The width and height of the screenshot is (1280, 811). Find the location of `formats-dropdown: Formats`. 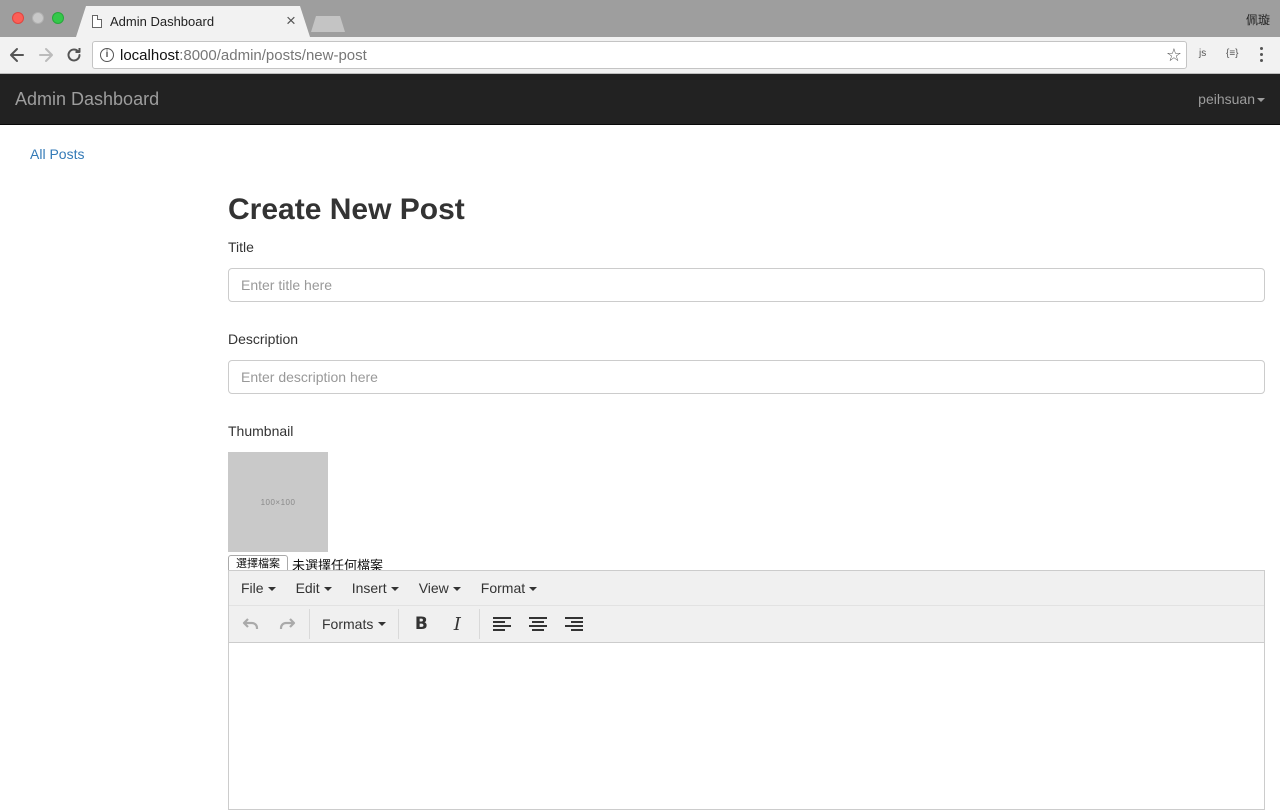

formats-dropdown: Formats is located at coordinates (354, 624).